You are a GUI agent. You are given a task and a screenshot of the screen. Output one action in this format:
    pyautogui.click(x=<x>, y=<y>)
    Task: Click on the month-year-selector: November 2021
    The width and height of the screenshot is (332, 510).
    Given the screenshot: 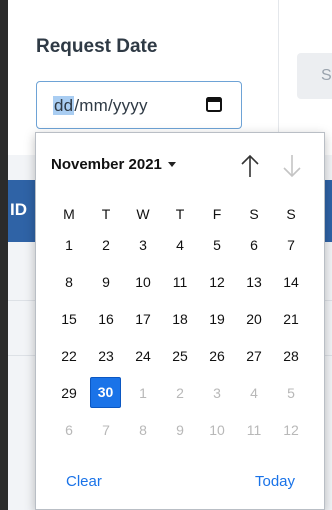 What is the action you would take?
    pyautogui.click(x=113, y=164)
    